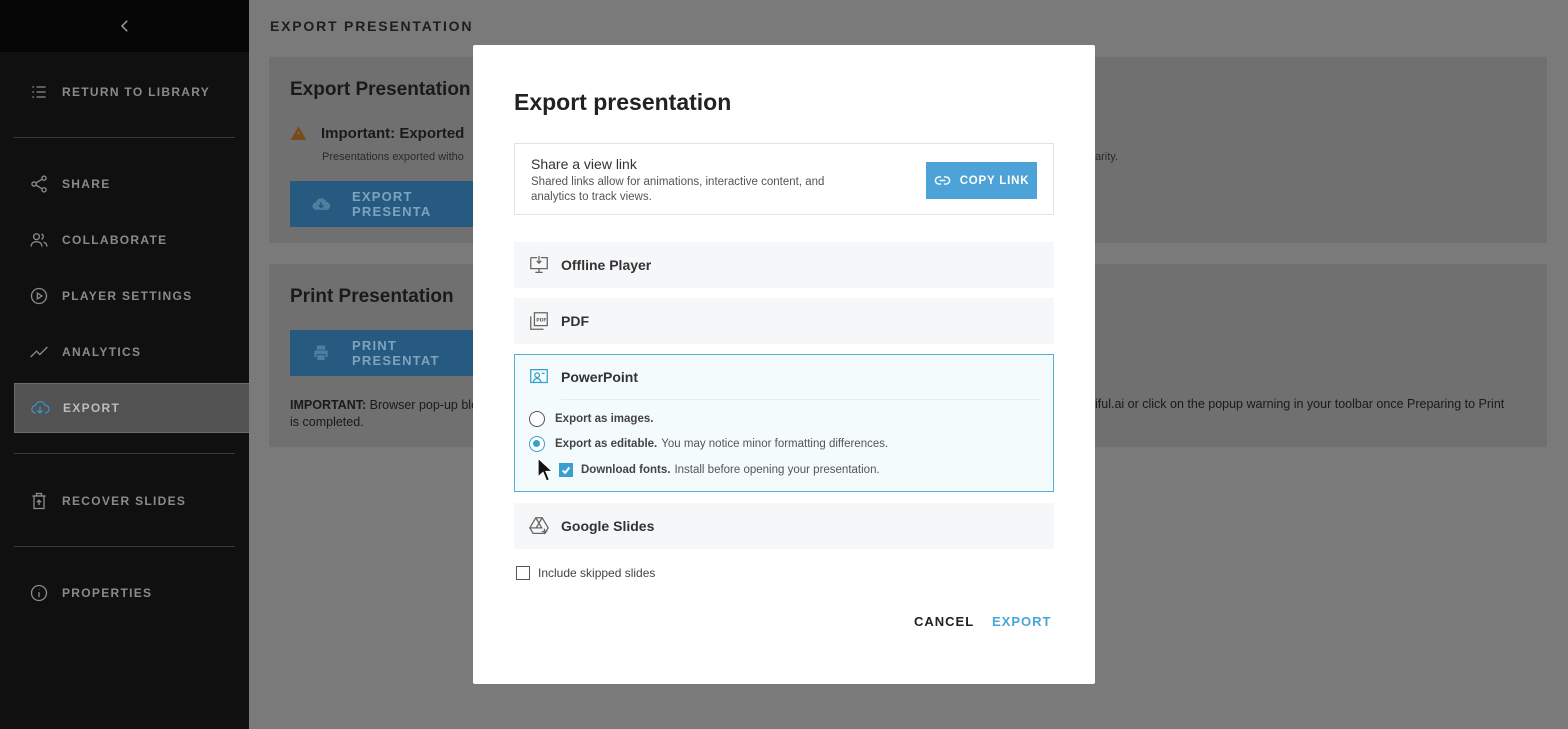 The width and height of the screenshot is (1568, 729). I want to click on sidebar-item-recover-slides: RECOVER SLIDES, so click(131, 501).